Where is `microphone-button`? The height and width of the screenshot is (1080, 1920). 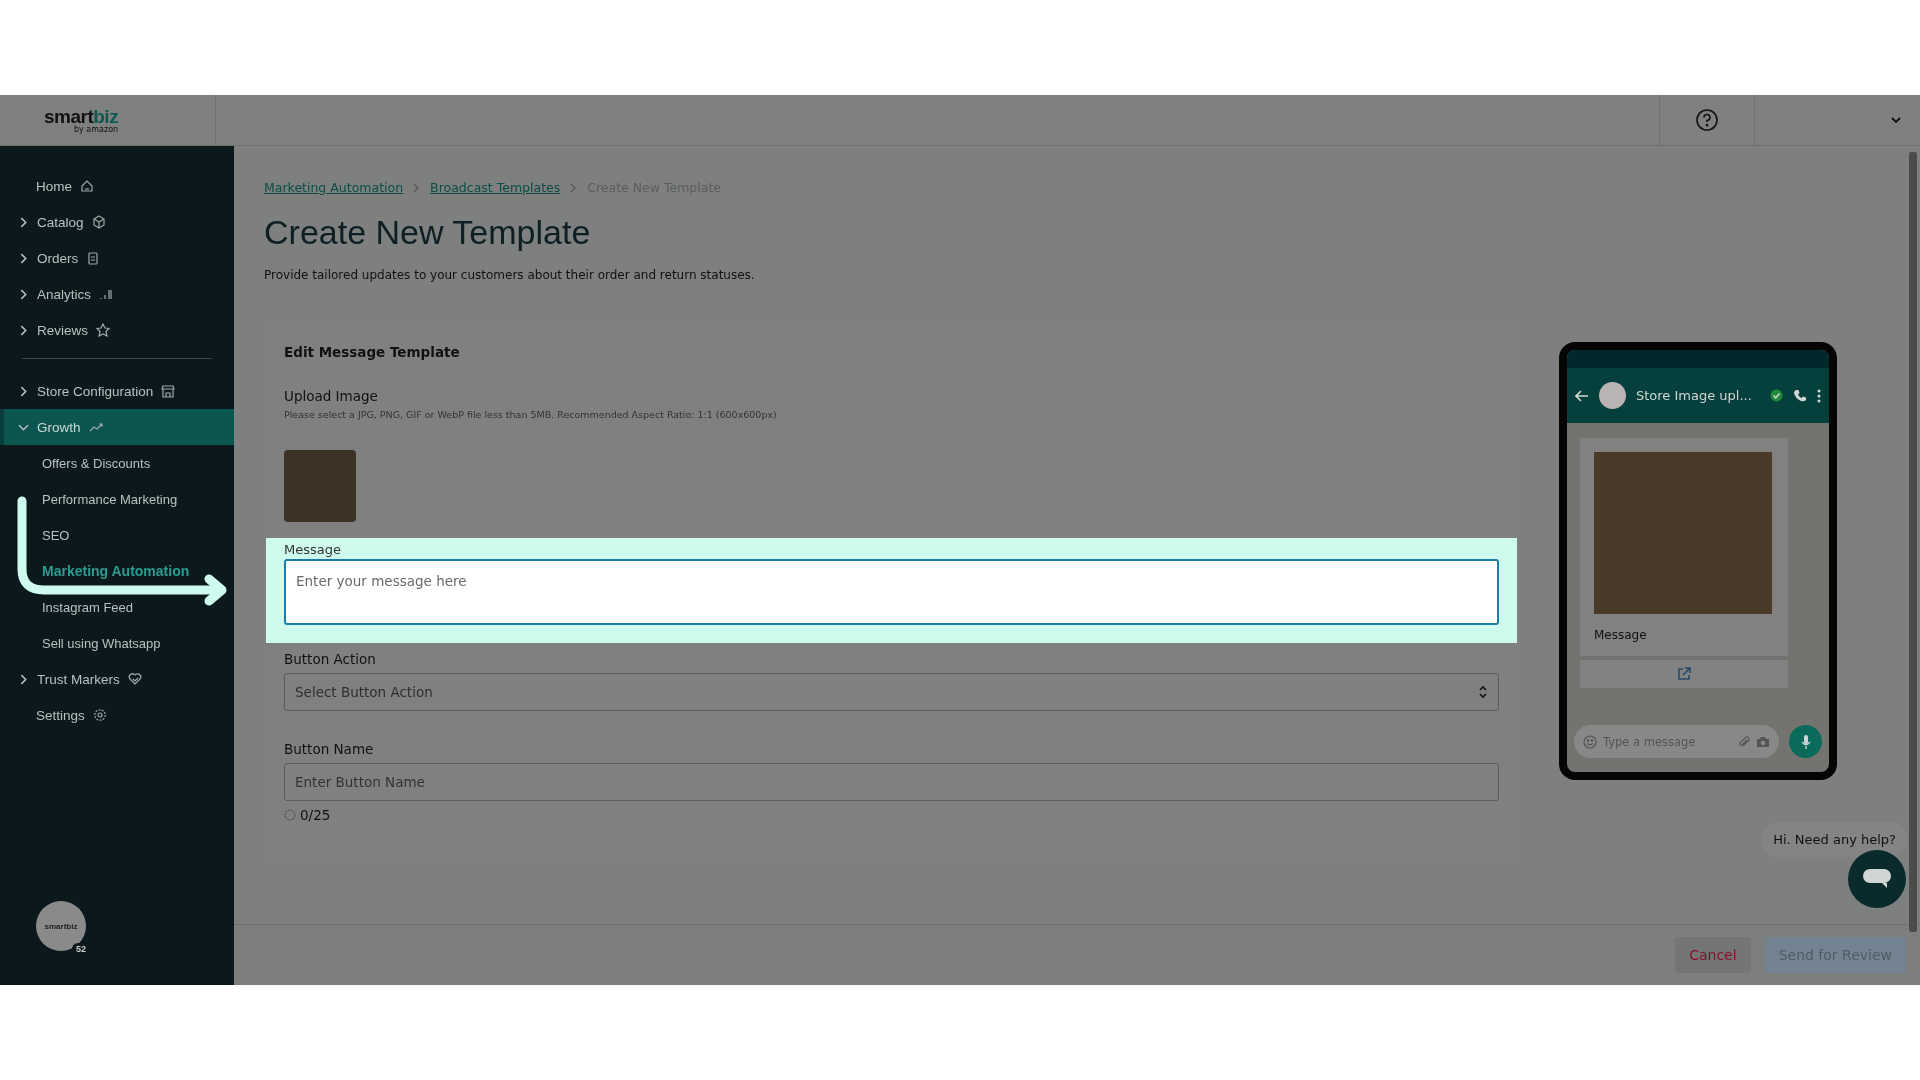
microphone-button is located at coordinates (1805, 741).